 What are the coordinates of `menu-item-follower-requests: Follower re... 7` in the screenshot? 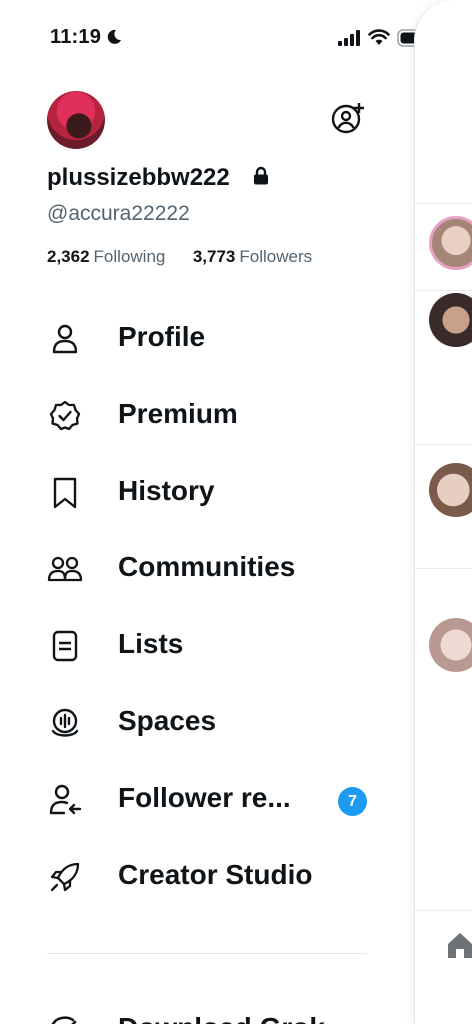 It's located at (200, 801).